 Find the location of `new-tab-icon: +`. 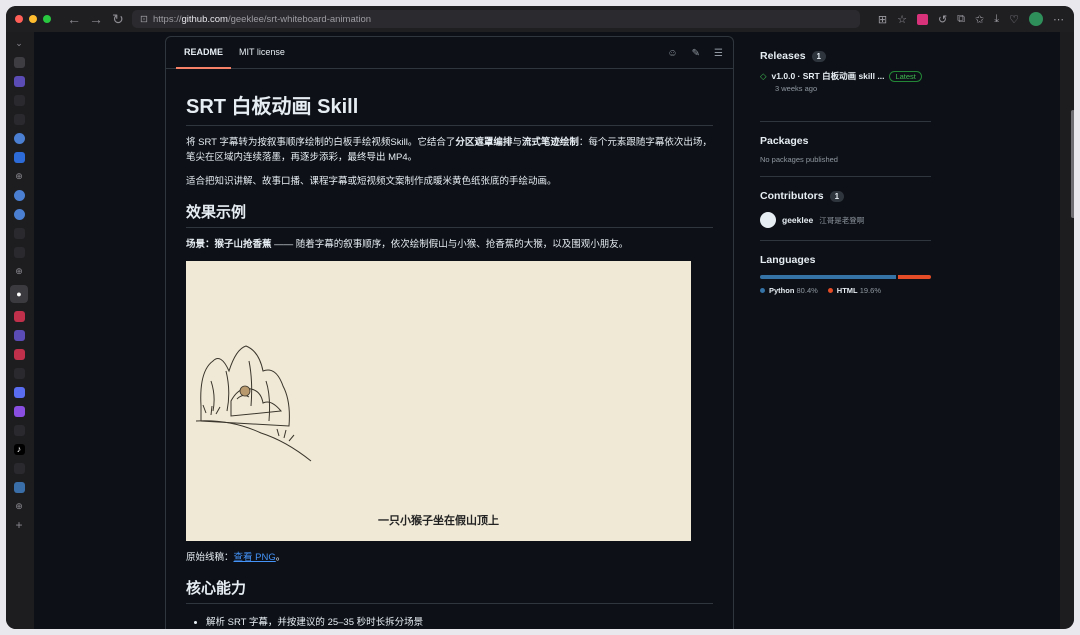

new-tab-icon: + is located at coordinates (19, 525).